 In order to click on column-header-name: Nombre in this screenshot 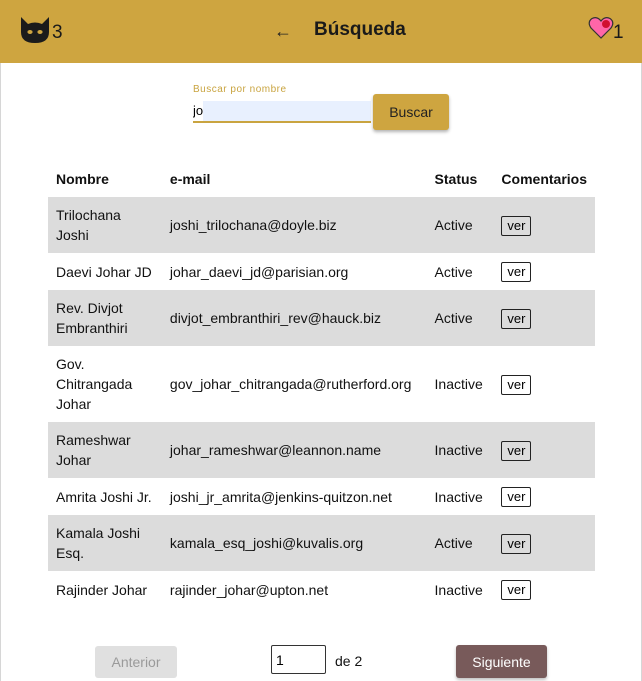, I will do `click(82, 178)`.